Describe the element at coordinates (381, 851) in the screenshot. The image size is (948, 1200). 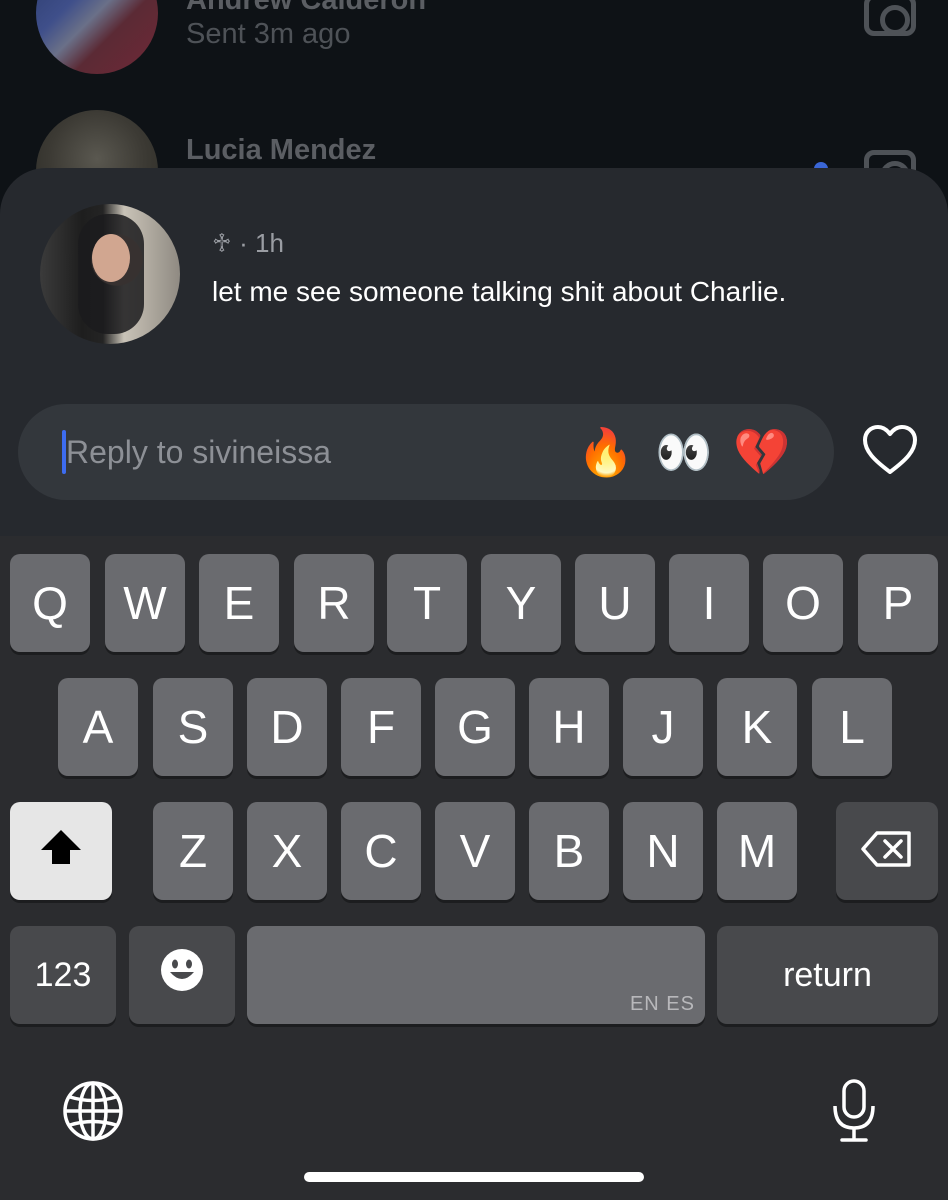
I see `key-c: C` at that location.